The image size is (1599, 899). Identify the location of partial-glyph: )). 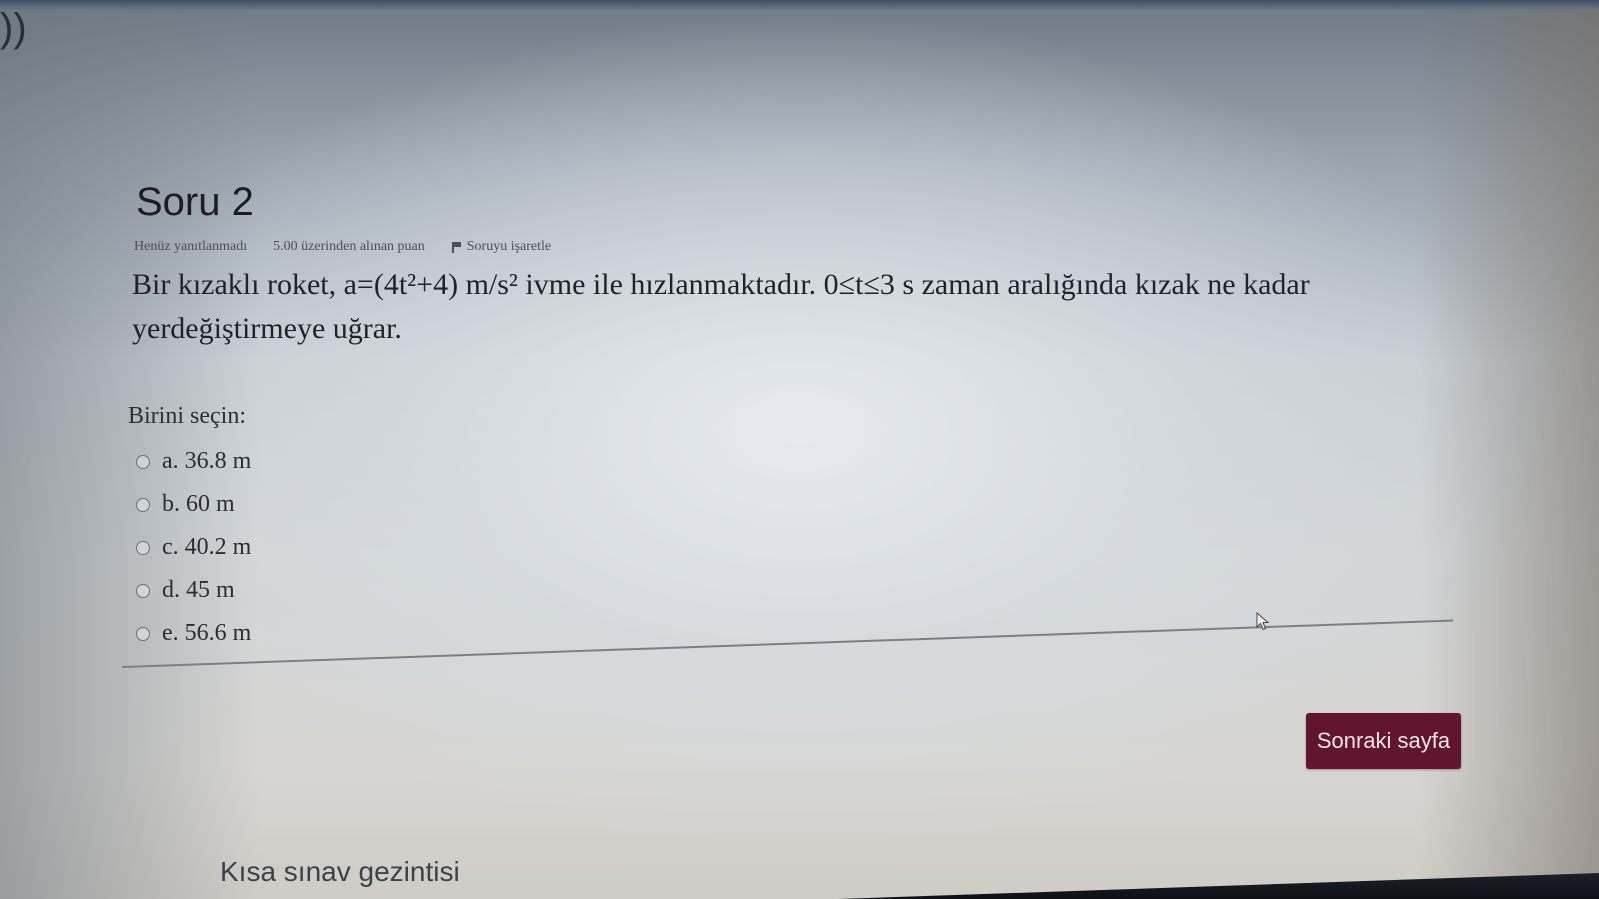
(13, 28).